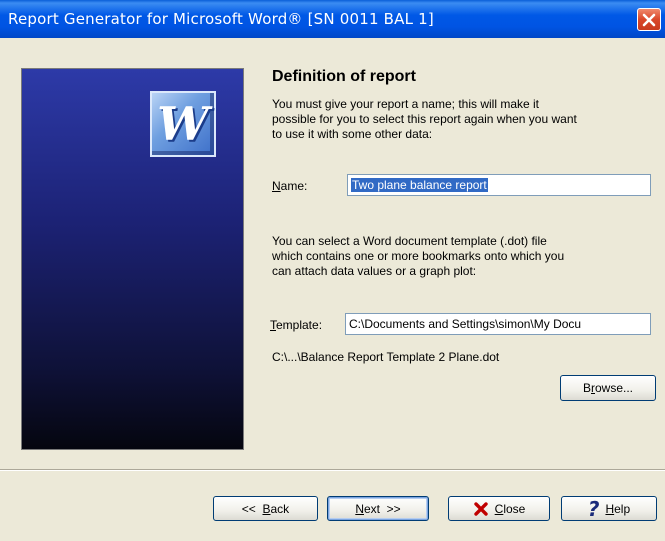  I want to click on help-label-post: elp, so click(622, 508).